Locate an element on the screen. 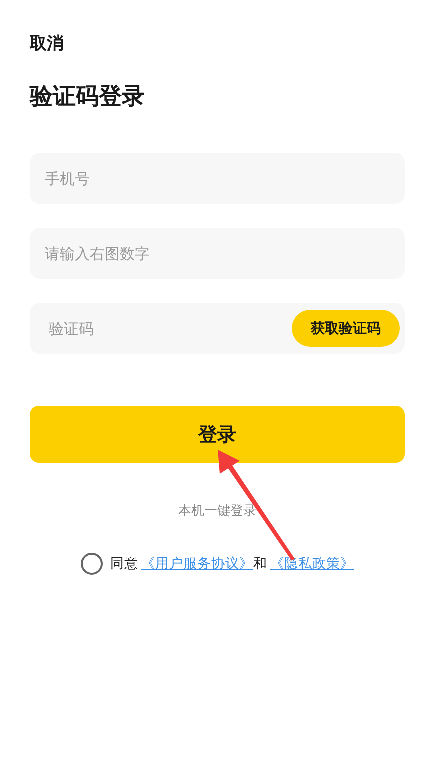 The height and width of the screenshot is (764, 436). input-field: 手机号 is located at coordinates (217, 178).